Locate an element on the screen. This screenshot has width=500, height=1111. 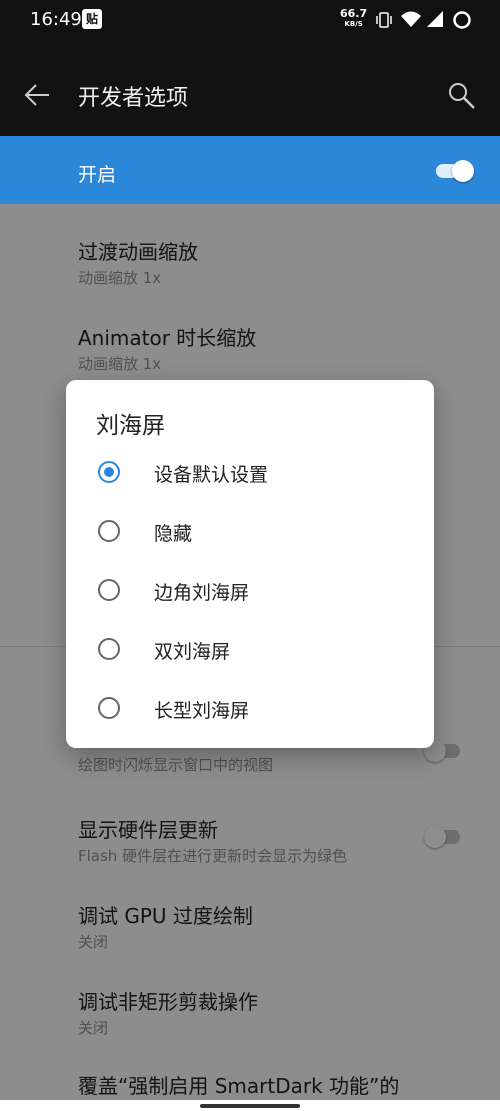
signal-icon is located at coordinates (435, 19).